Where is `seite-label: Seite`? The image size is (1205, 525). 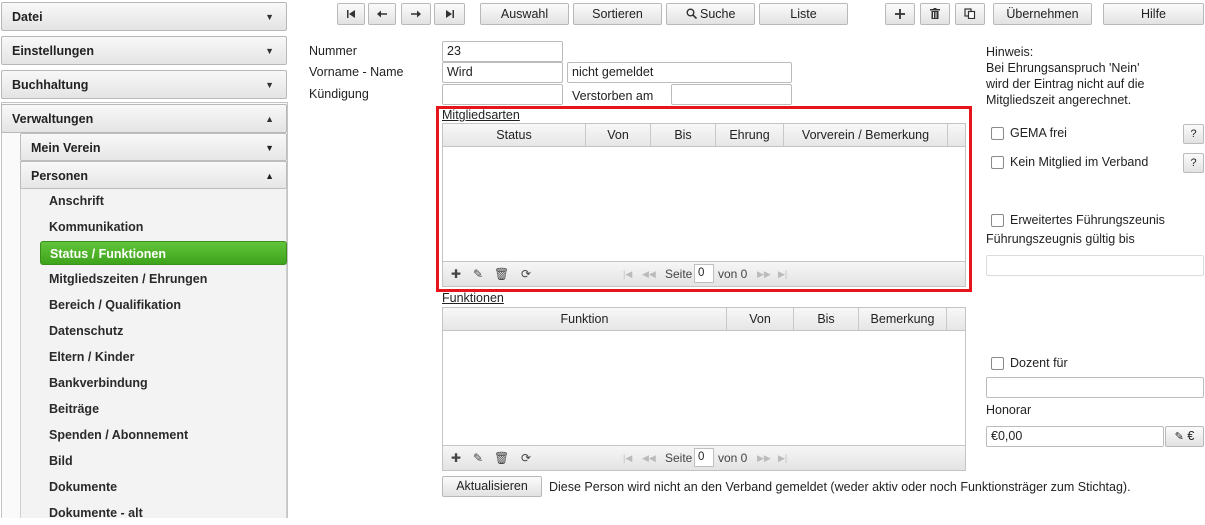
seite-label: Seite is located at coordinates (679, 458).